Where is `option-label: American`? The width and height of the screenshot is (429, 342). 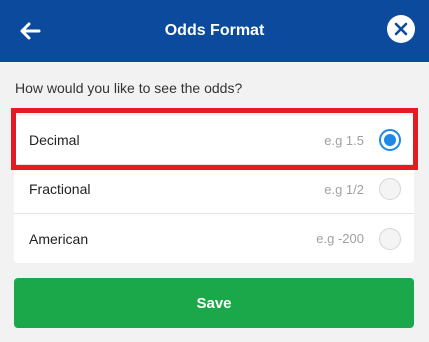
option-label: American is located at coordinates (59, 238).